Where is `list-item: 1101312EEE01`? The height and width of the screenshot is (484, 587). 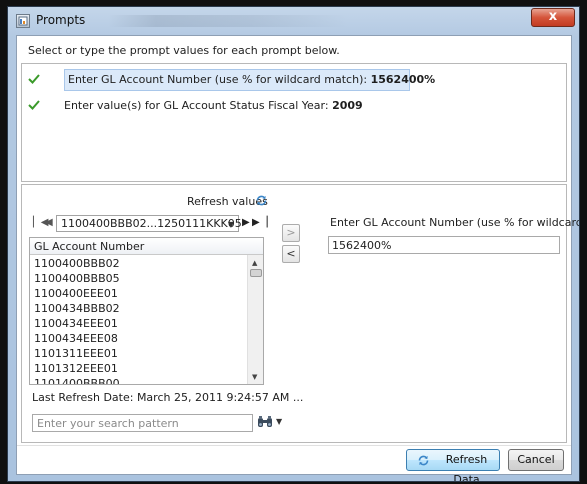
list-item: 1101312EEE01 is located at coordinates (76, 368).